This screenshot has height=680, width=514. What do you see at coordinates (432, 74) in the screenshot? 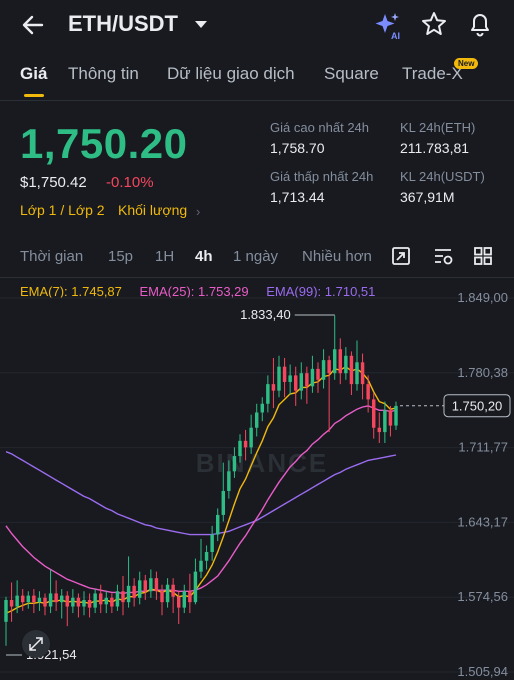
I see `tab-trade-x: Trade-X` at bounding box center [432, 74].